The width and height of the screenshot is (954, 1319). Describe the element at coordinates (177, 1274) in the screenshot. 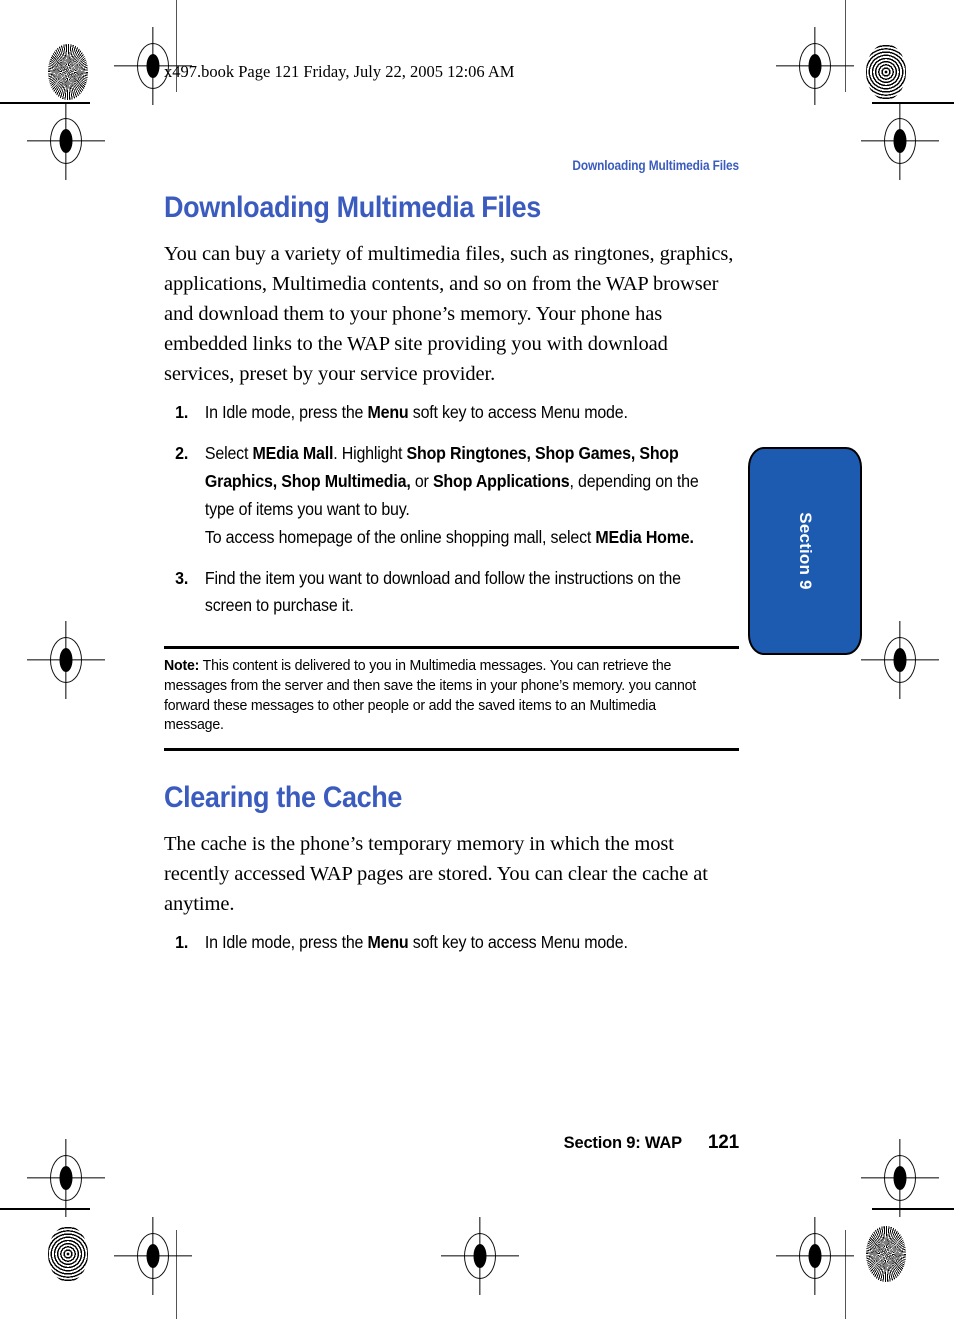

I see `trim-line-left-lower` at that location.